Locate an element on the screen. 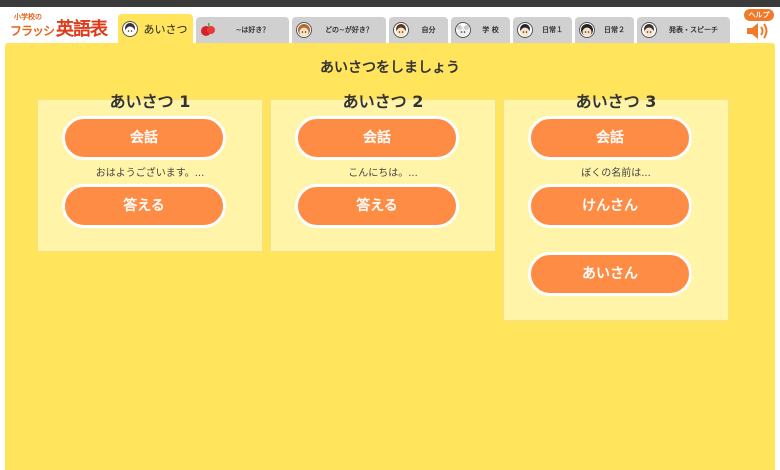 The height and width of the screenshot is (470, 780). tab-which-like: どの~が好き？ is located at coordinates (339, 30).